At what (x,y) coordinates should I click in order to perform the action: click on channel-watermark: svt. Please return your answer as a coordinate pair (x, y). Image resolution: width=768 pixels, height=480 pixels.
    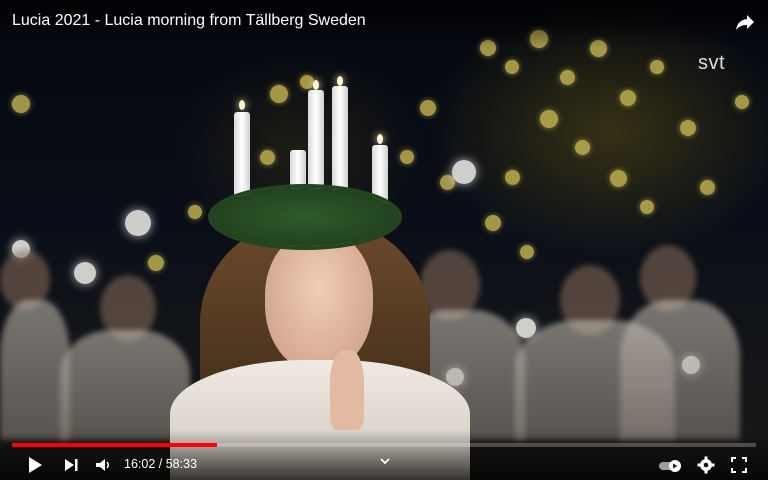
    Looking at the image, I should click on (712, 63).